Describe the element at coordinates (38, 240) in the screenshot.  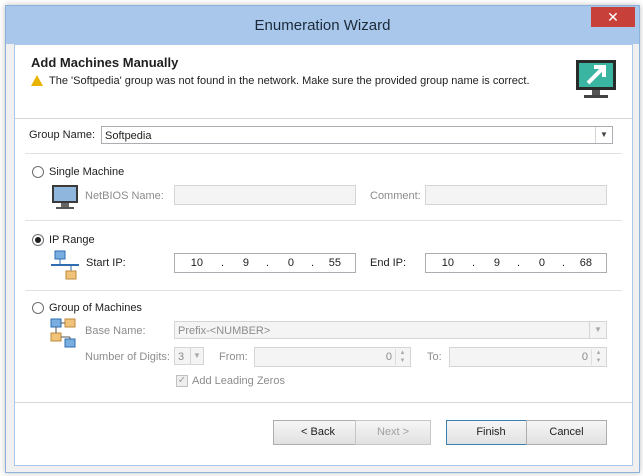
I see `ip-range-radio` at that location.